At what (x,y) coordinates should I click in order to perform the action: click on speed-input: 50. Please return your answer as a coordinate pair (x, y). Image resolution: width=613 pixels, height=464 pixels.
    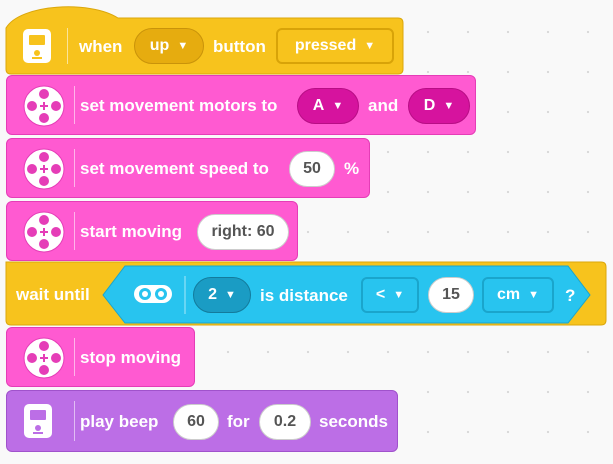
    Looking at the image, I should click on (312, 169).